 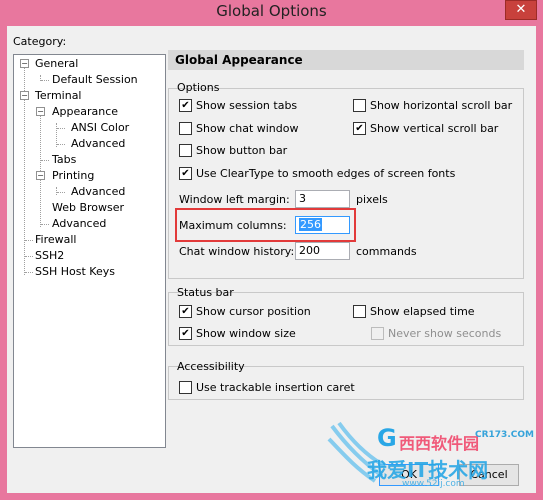 I want to click on tree-item-default-session: Default Session, so click(x=95, y=80).